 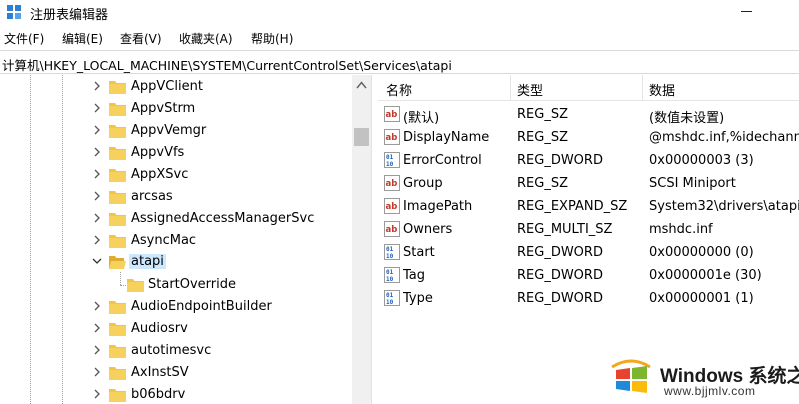 What do you see at coordinates (442, 160) in the screenshot?
I see `value-name: ErrorControl` at bounding box center [442, 160].